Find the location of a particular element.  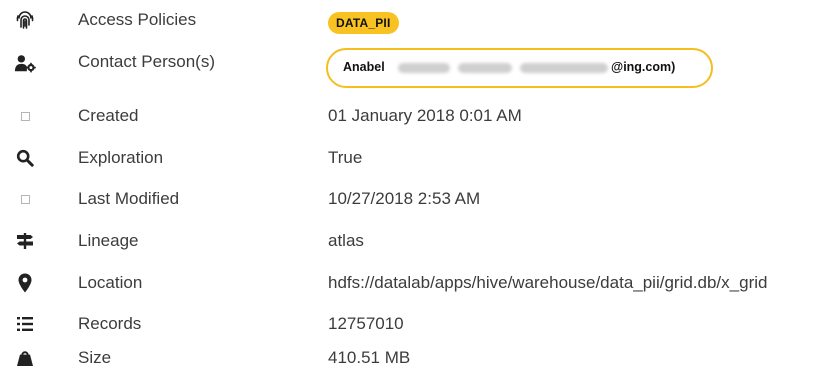

search-icon is located at coordinates (25, 158).